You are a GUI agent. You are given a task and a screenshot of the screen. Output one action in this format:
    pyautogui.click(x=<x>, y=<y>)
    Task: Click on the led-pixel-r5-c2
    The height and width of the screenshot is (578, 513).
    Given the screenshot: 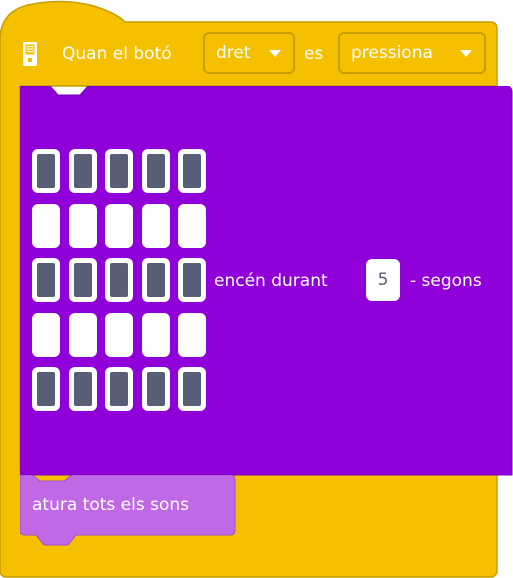 What is the action you would take?
    pyautogui.click(x=83, y=389)
    